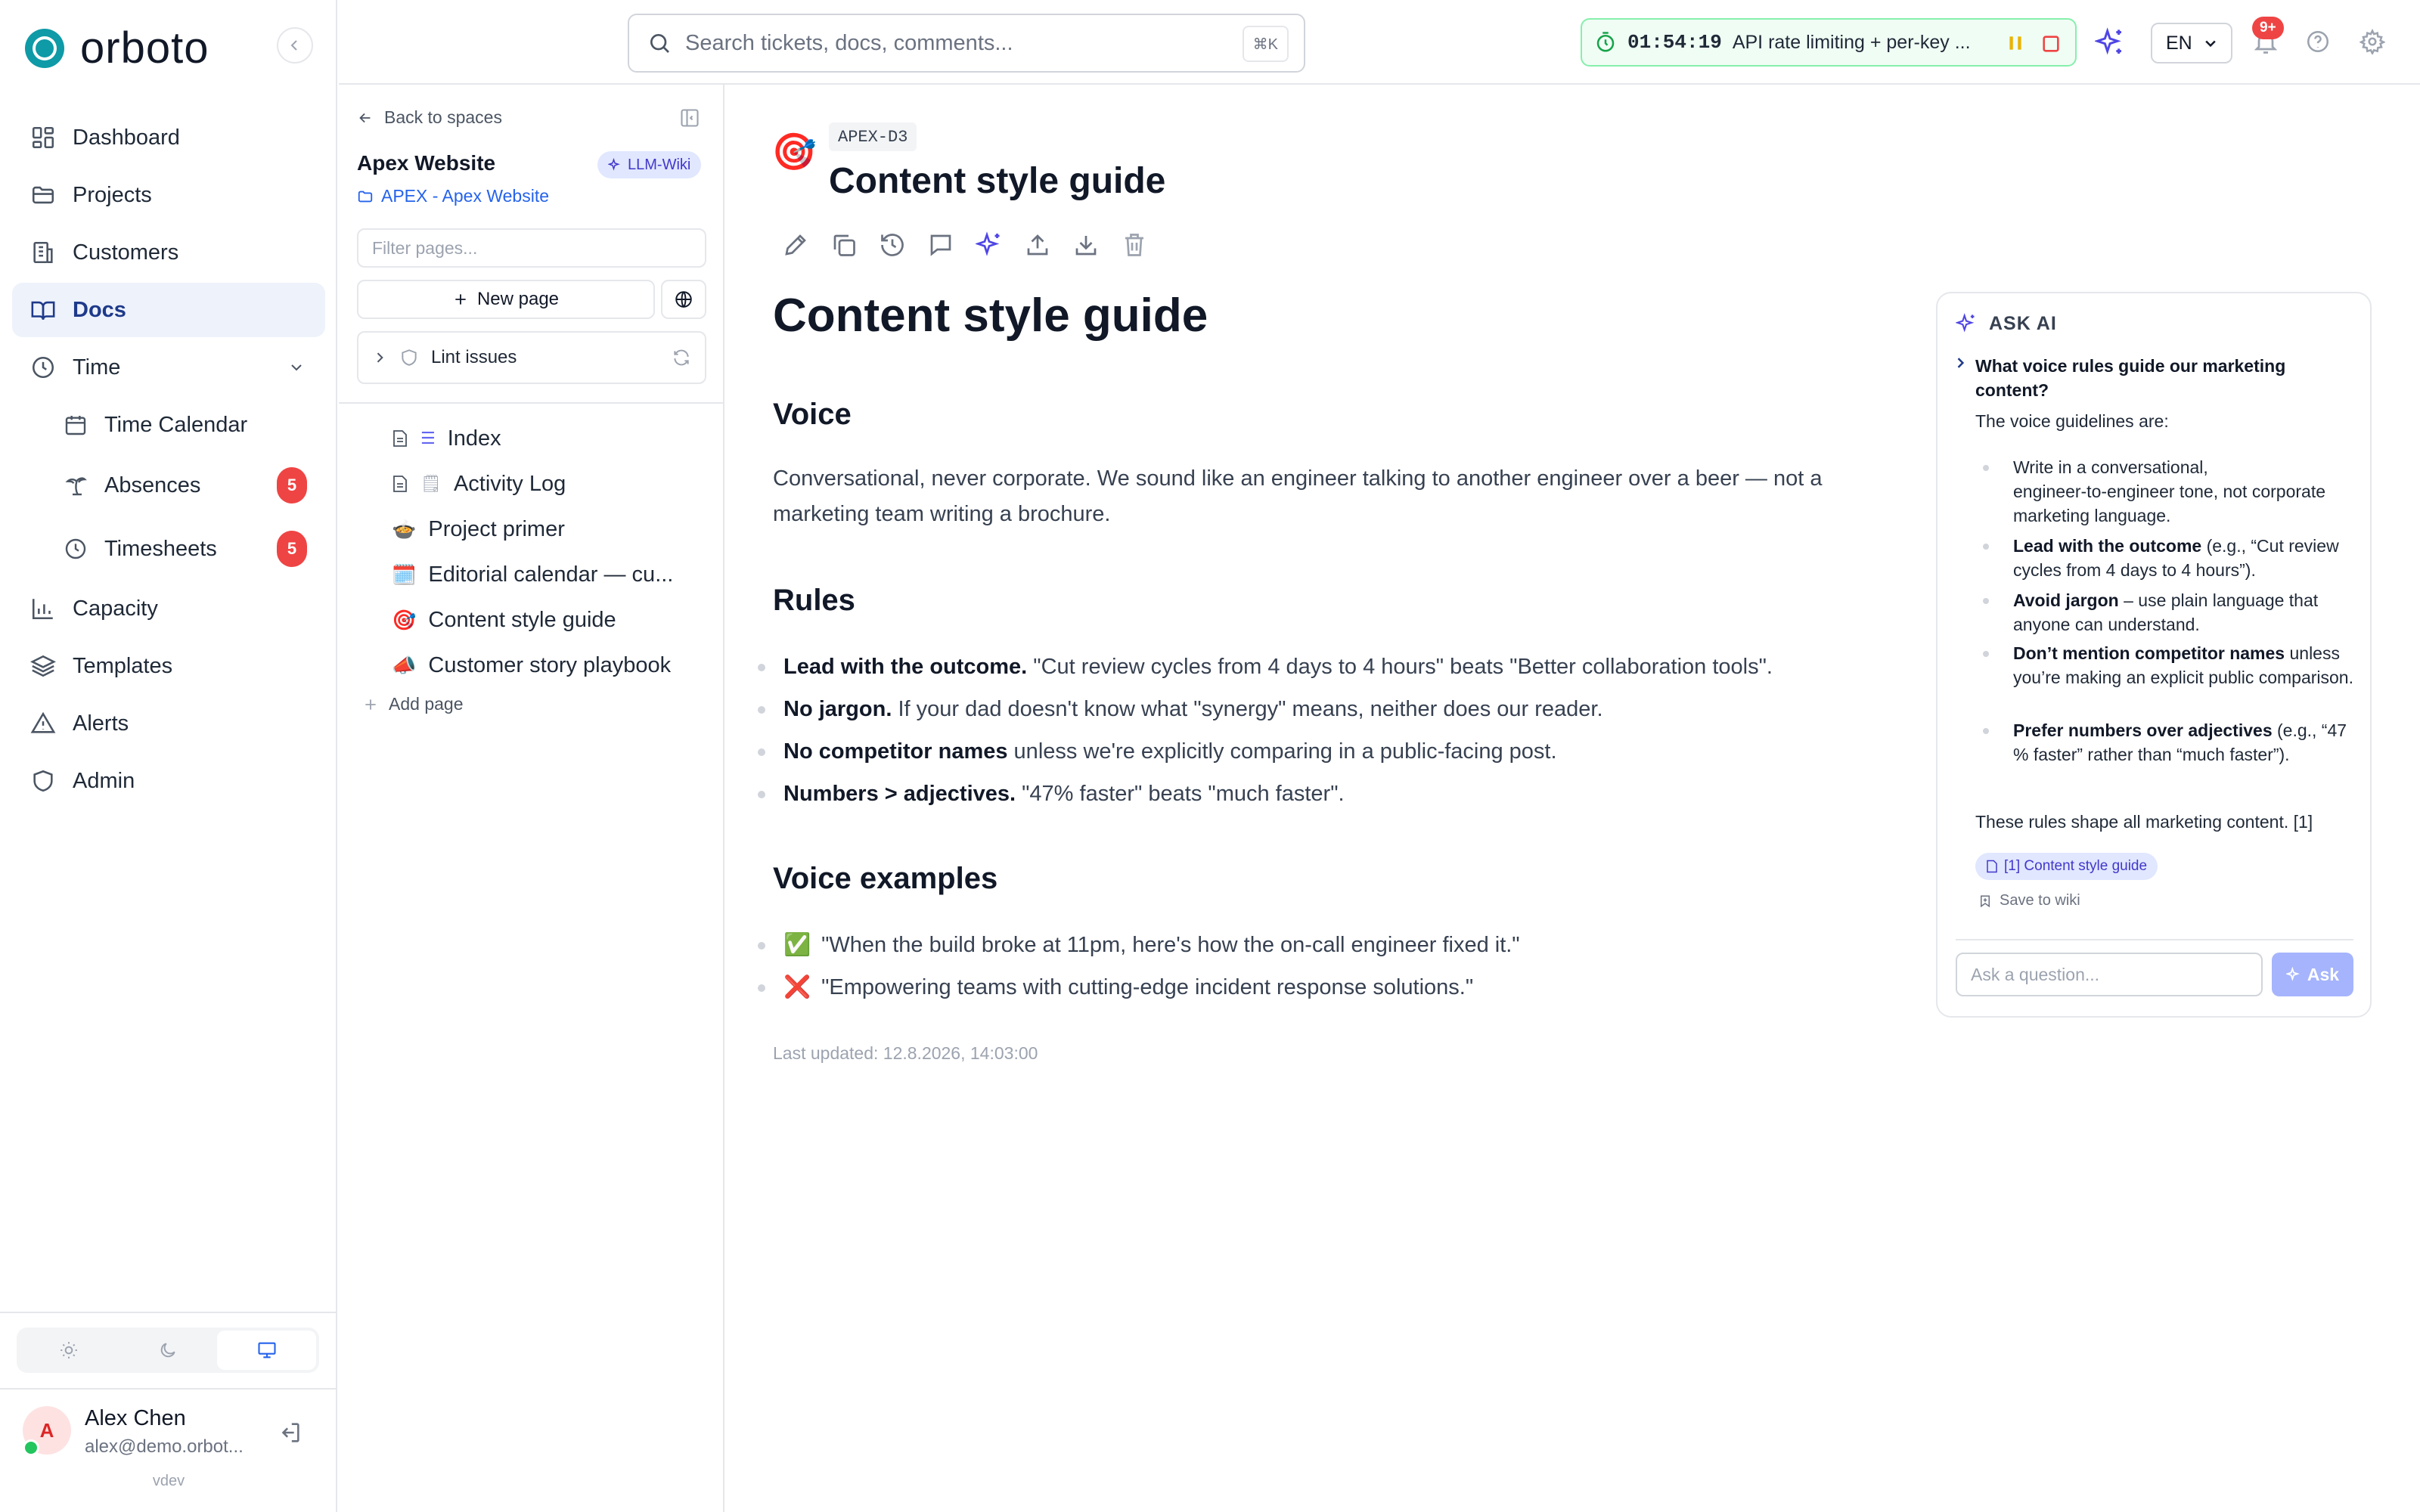 This screenshot has height=1512, width=2420. I want to click on nav-time: Time, so click(168, 367).